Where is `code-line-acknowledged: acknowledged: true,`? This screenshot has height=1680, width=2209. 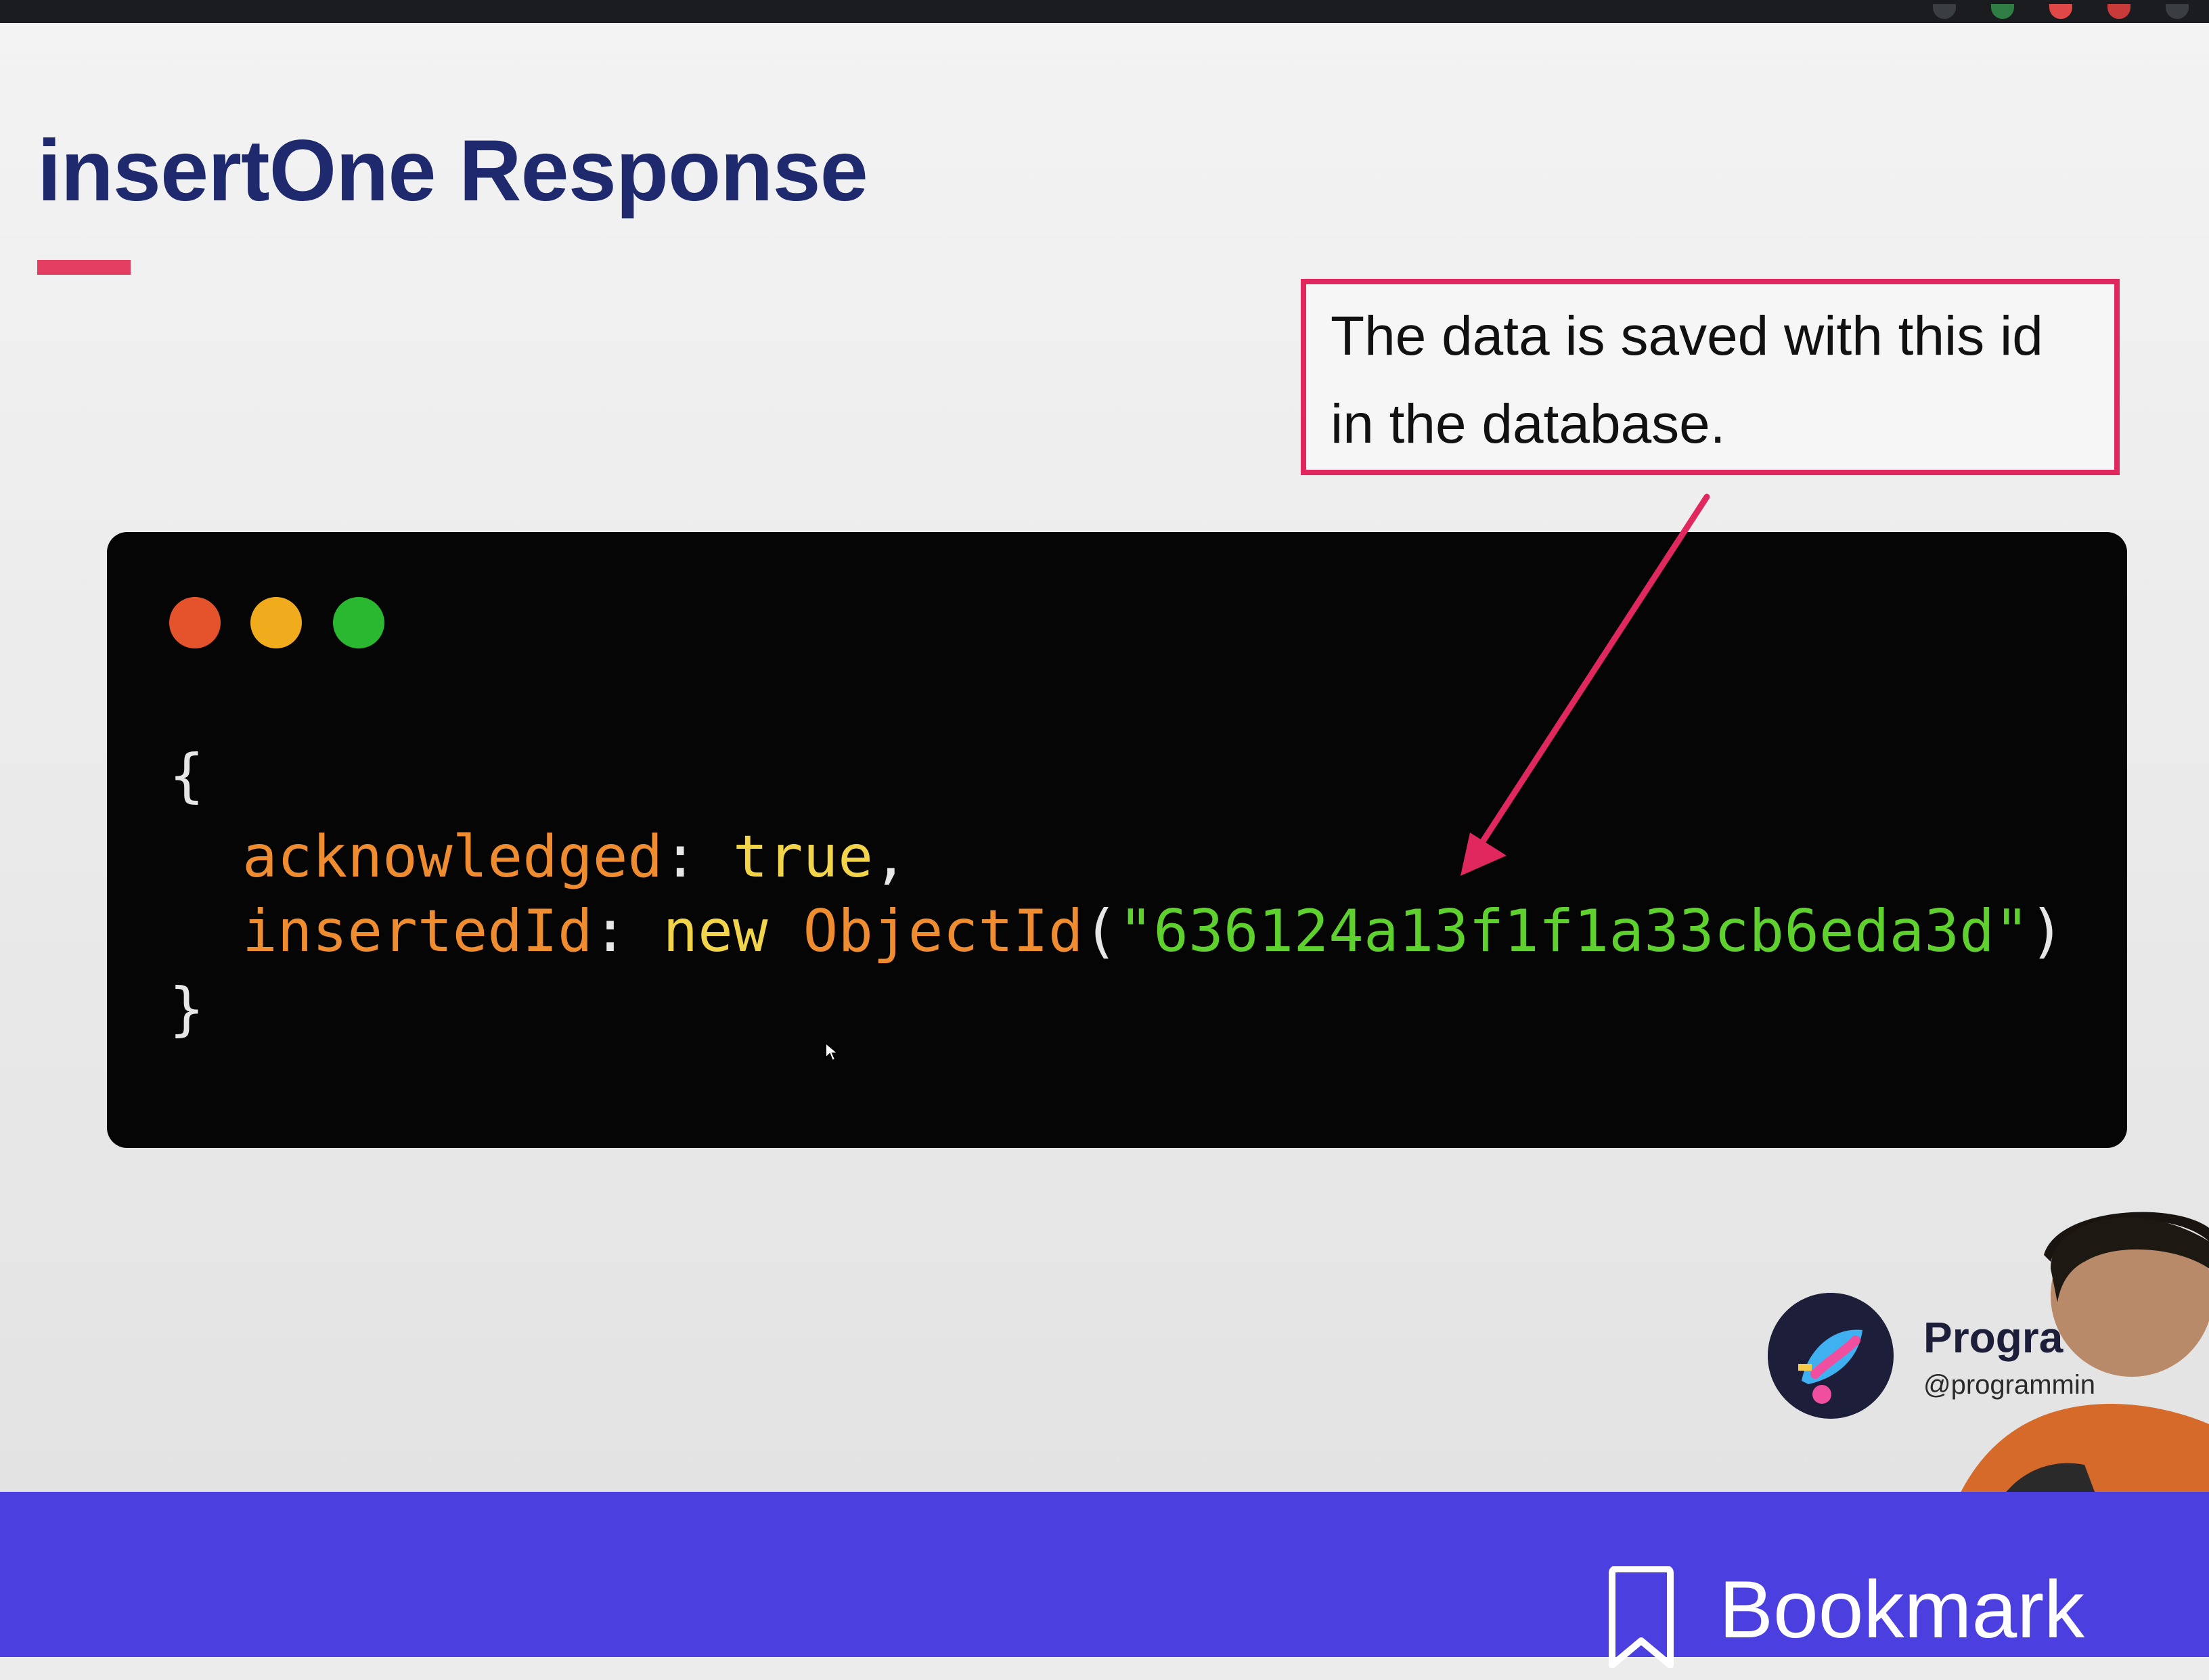 code-line-acknowledged: acknowledged: true, is located at coordinates (575, 857).